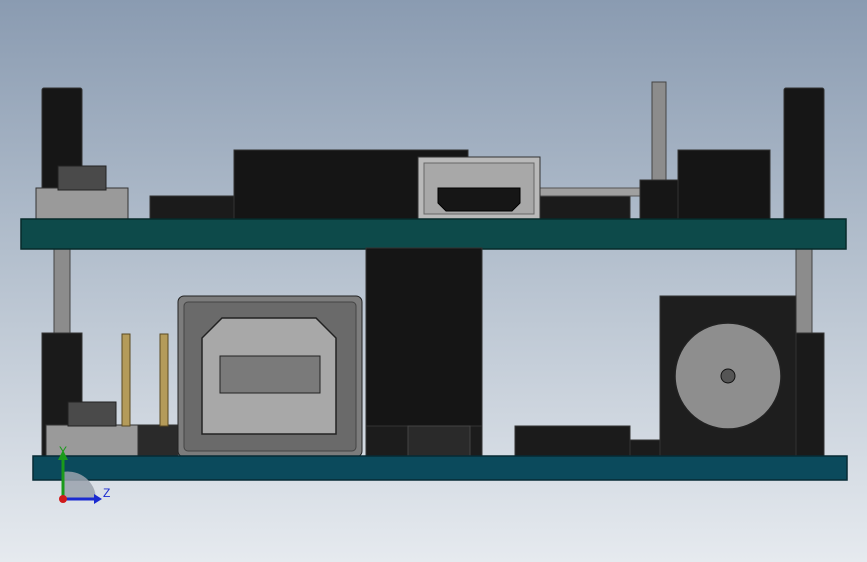 This screenshot has height=562, width=867. Describe the element at coordinates (724, 185) in the screenshot. I see `top-right-black-block` at that location.